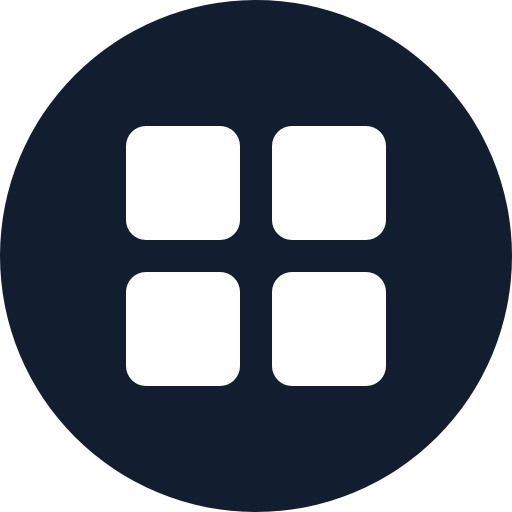  Describe the element at coordinates (183, 329) in the screenshot. I see `grid-tile-bottom-left` at that location.